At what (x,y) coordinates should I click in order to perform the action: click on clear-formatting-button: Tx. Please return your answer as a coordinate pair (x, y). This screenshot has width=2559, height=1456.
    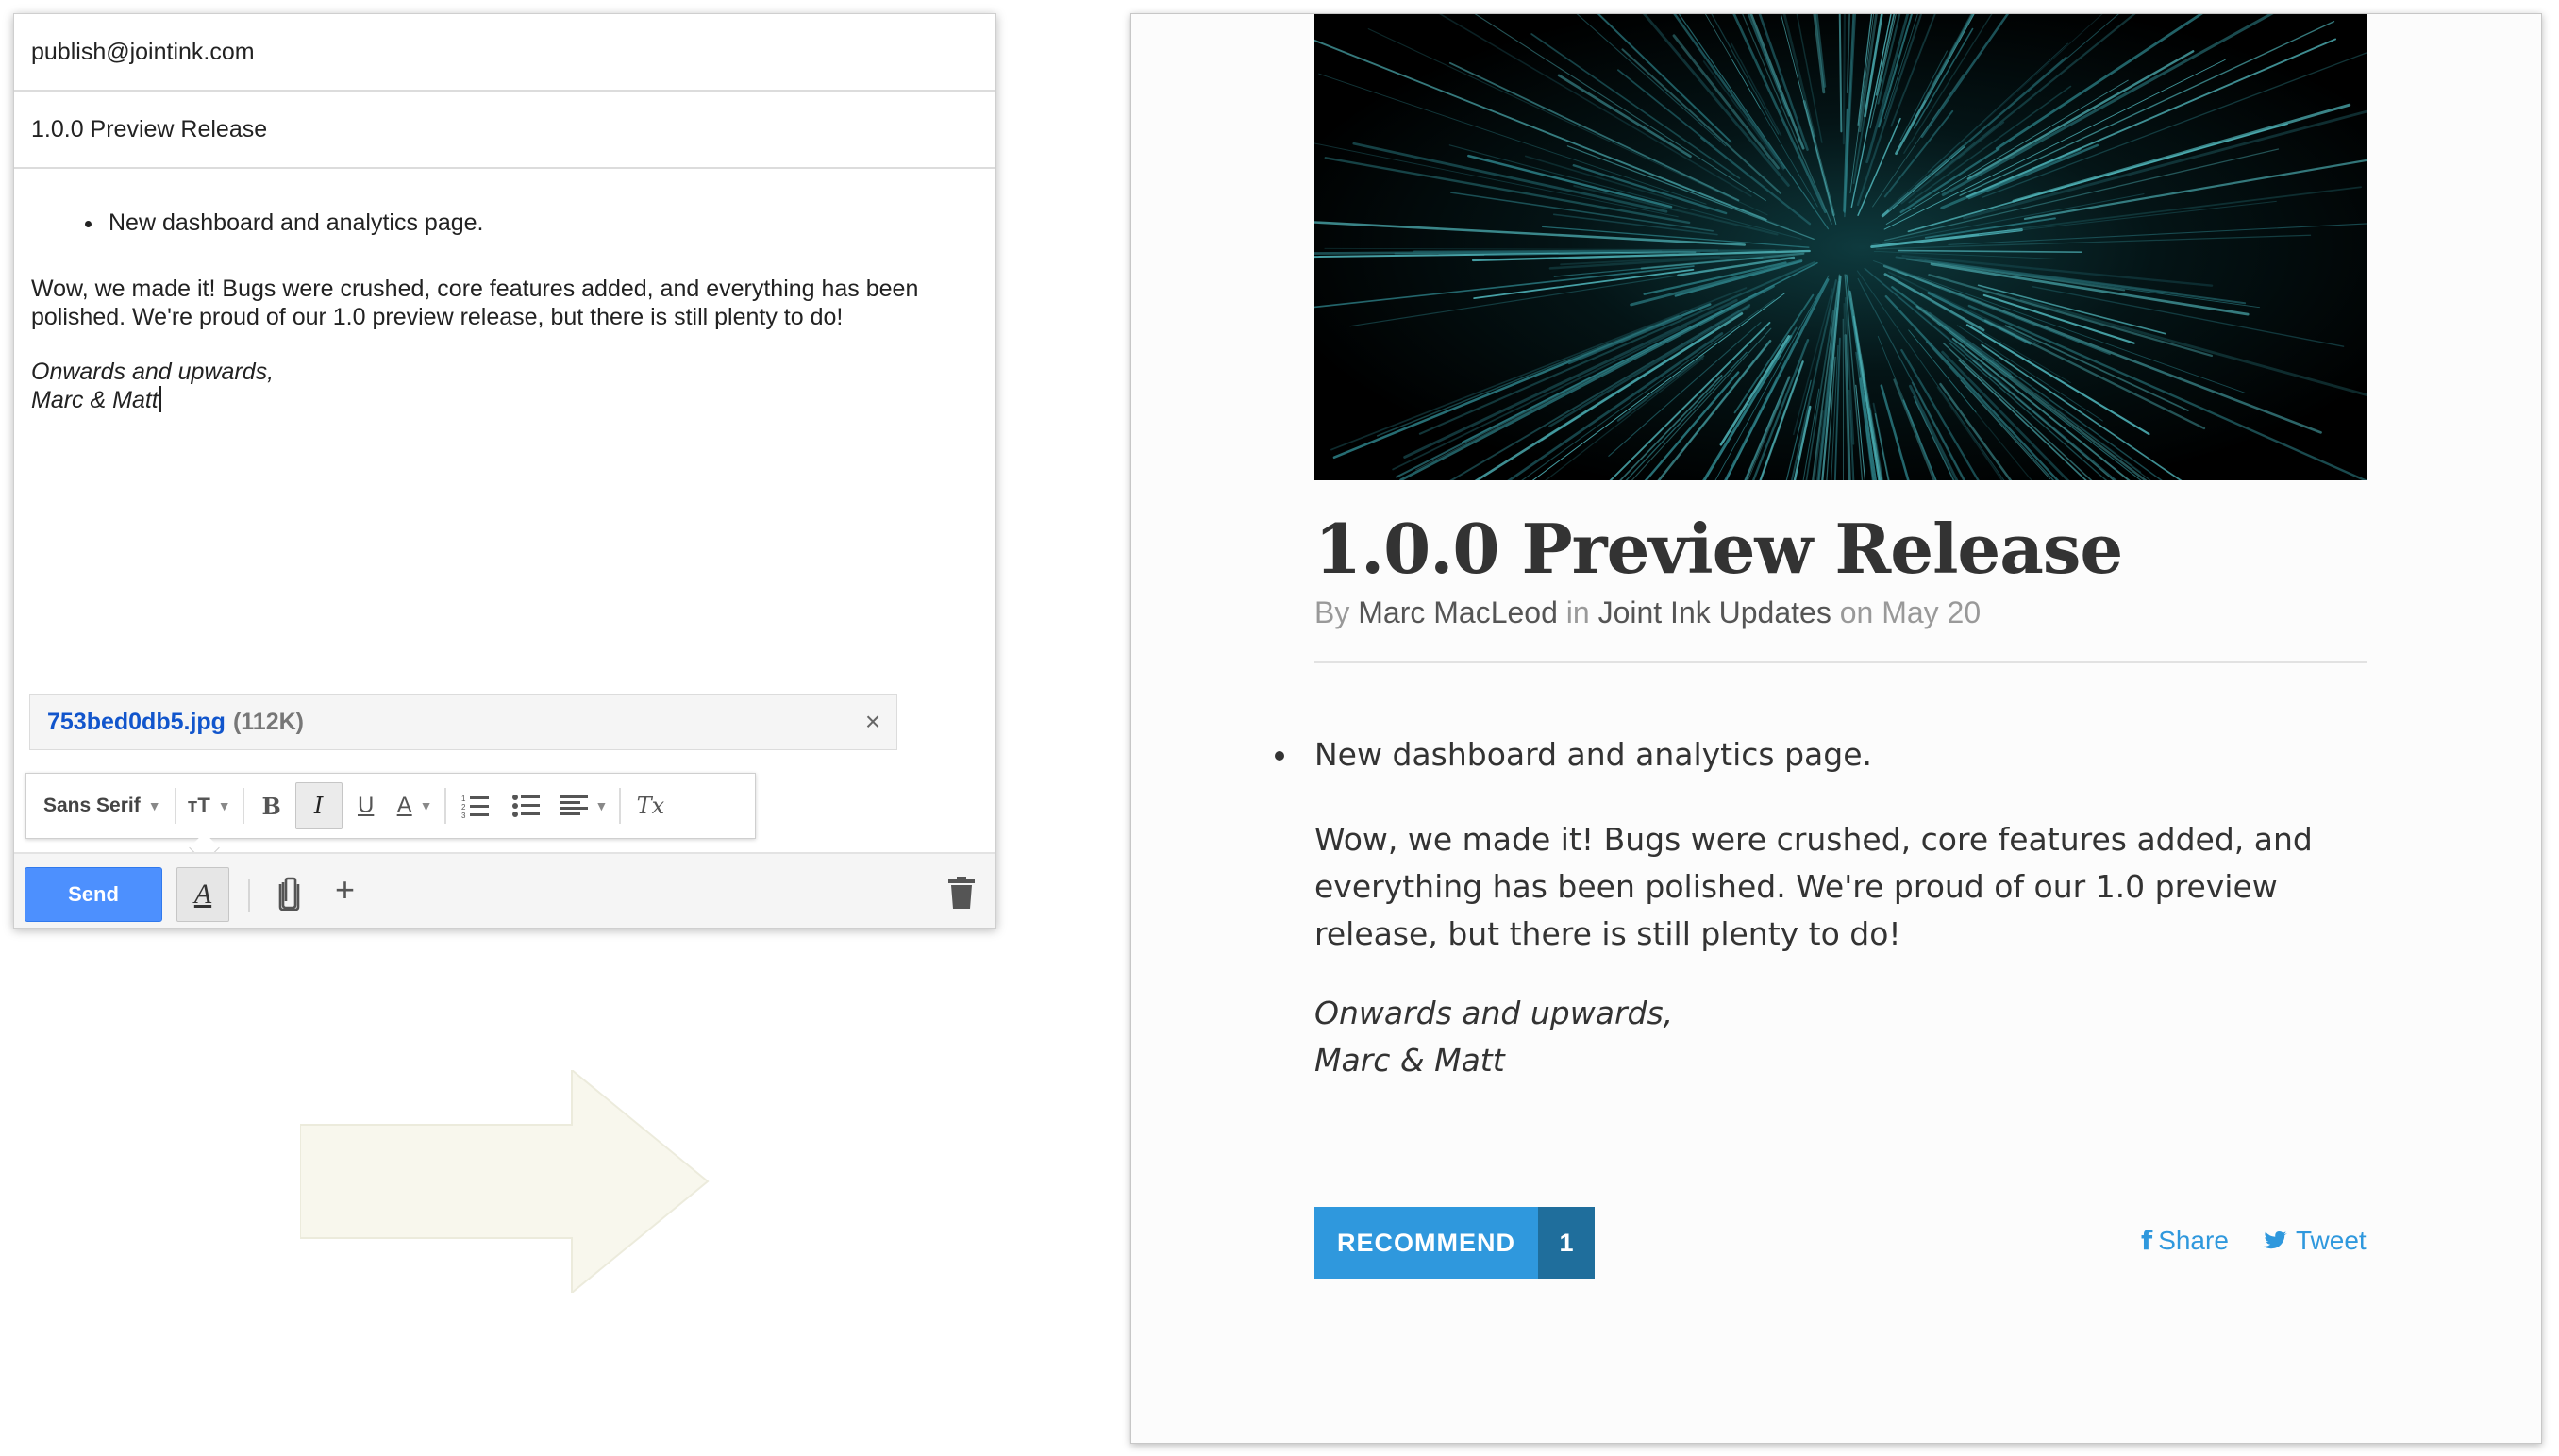
    Looking at the image, I should click on (651, 805).